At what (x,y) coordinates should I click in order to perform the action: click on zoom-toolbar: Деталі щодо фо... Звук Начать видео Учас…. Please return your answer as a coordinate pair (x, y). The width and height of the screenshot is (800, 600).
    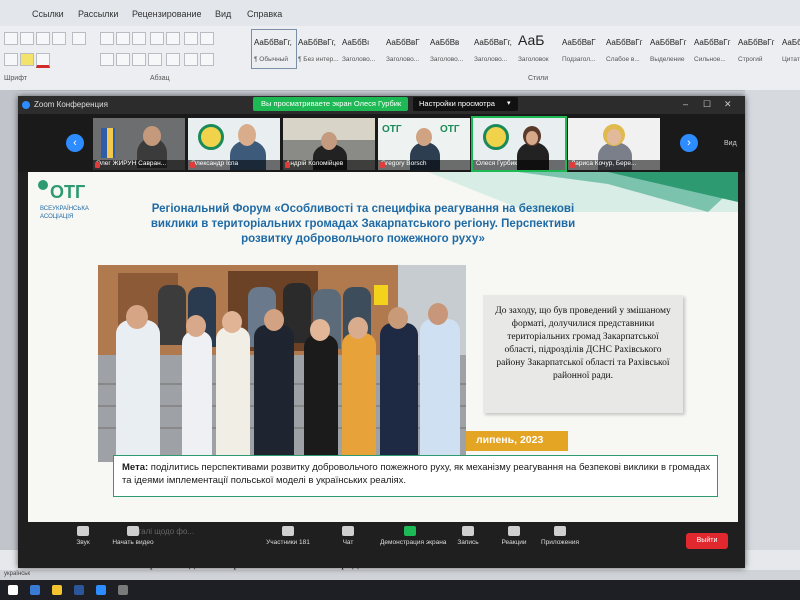
    Looking at the image, I should click on (381, 545).